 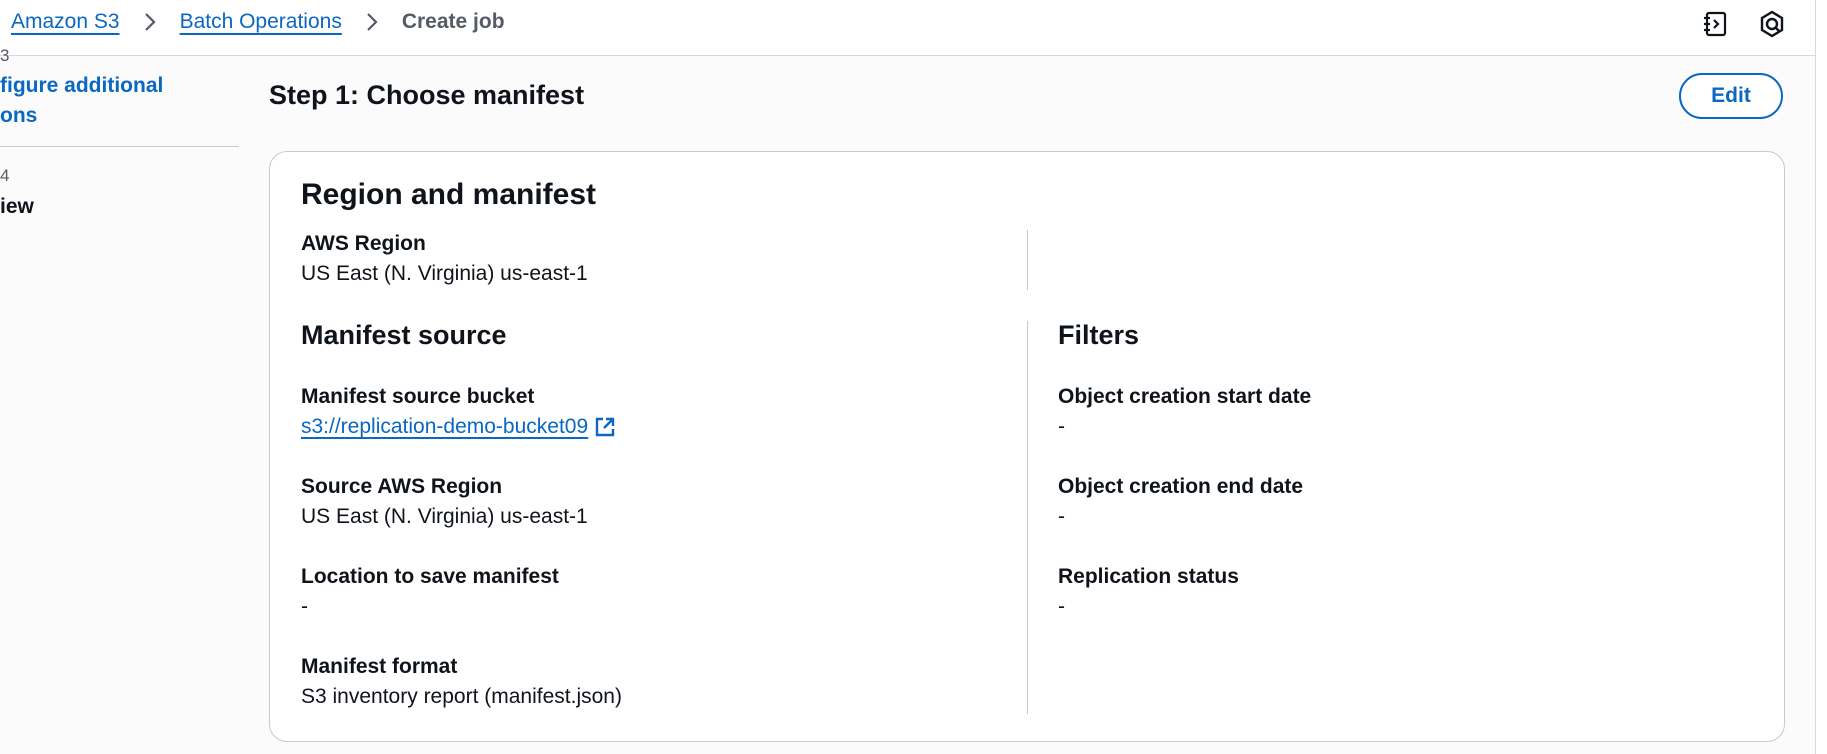 What do you see at coordinates (453, 21) in the screenshot?
I see `breadcrumb-current: Create job` at bounding box center [453, 21].